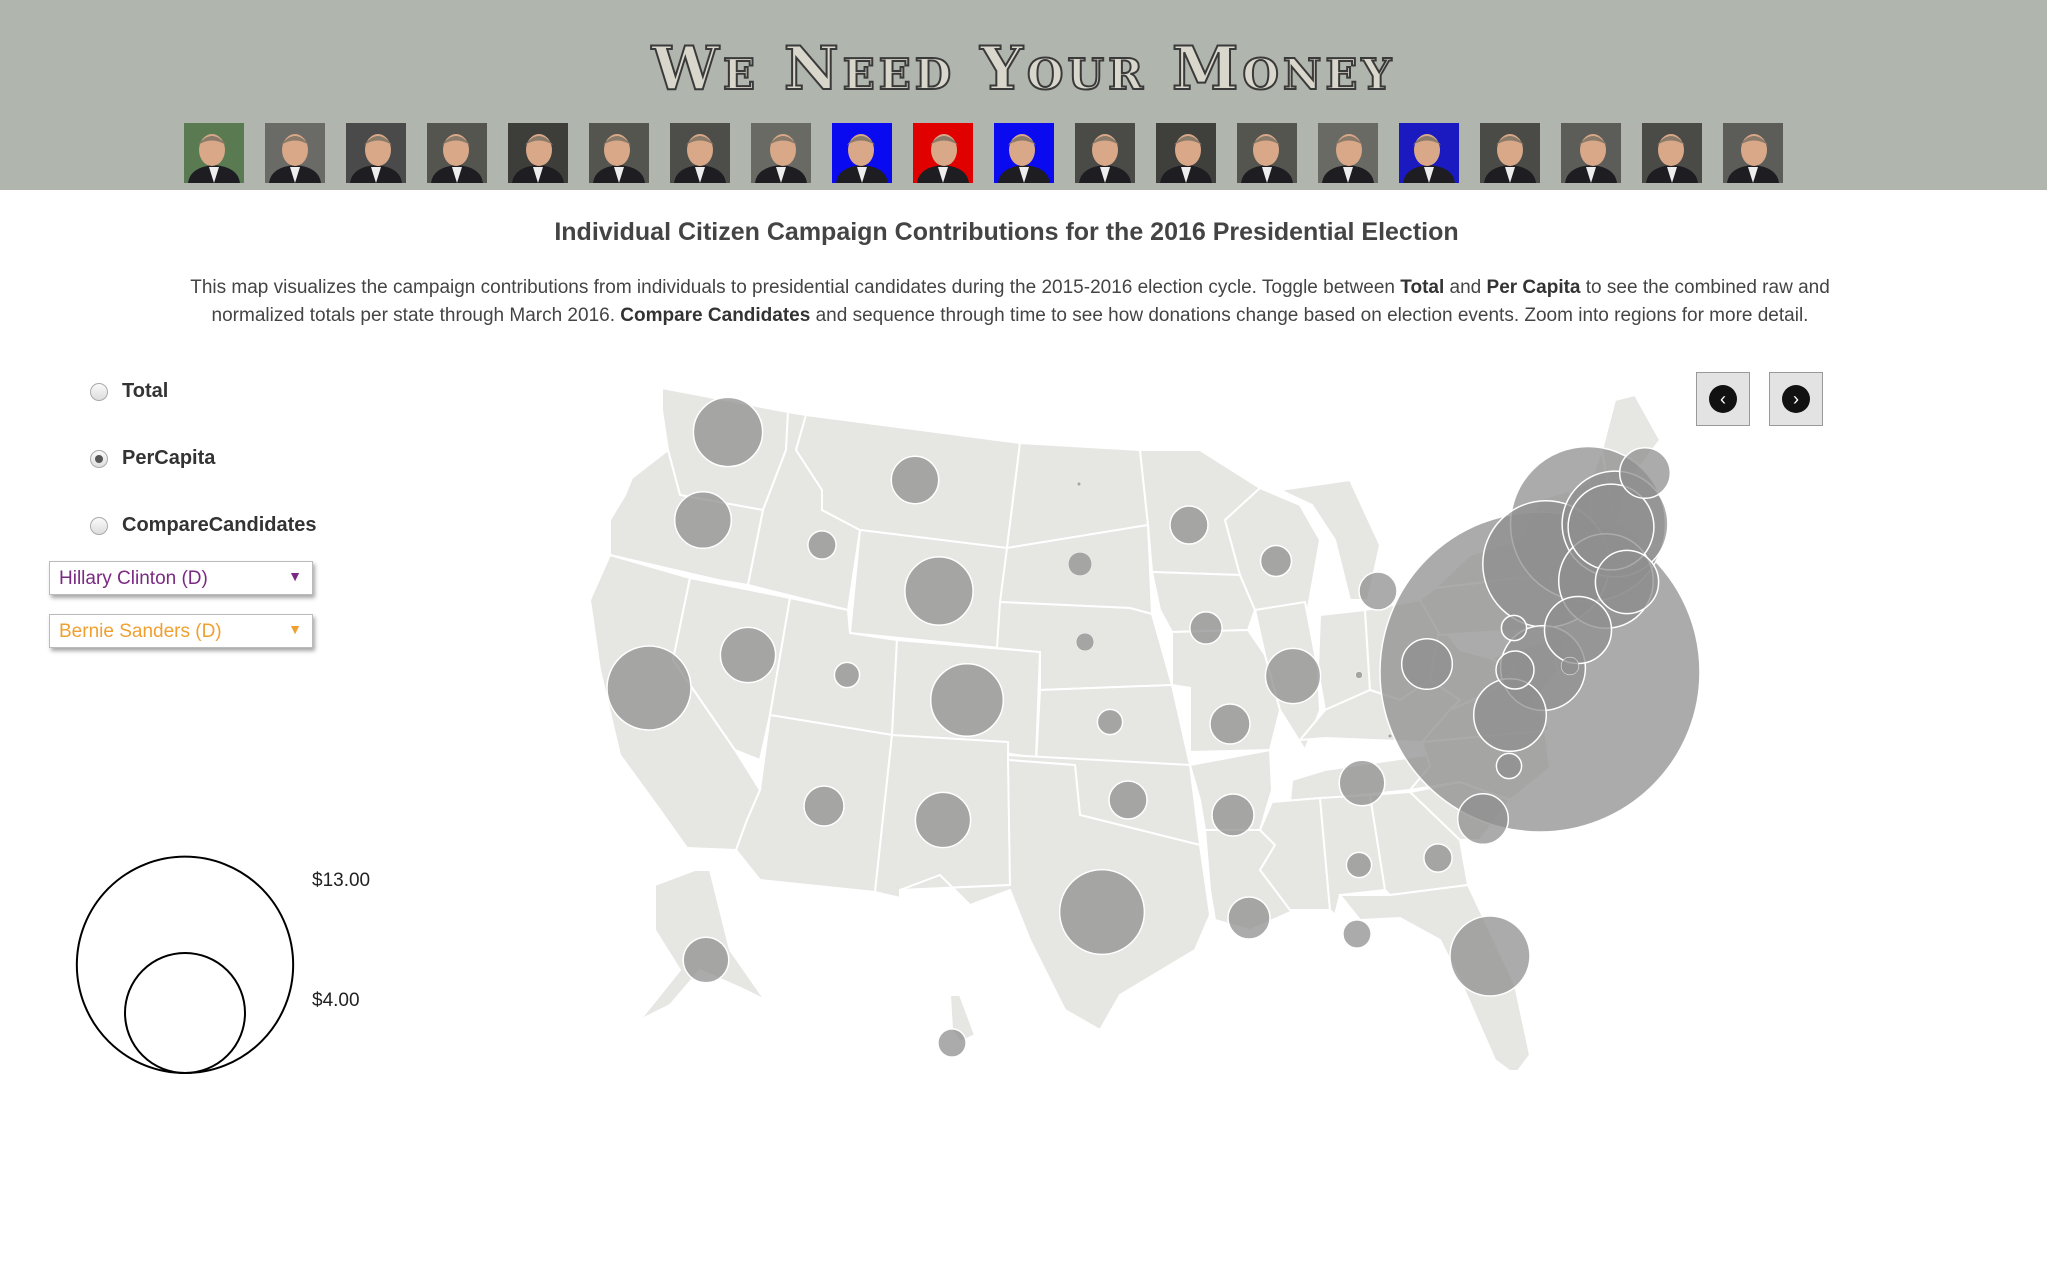 The width and height of the screenshot is (2047, 1276). Describe the element at coordinates (145, 391) in the screenshot. I see `radio-label: Total` at that location.